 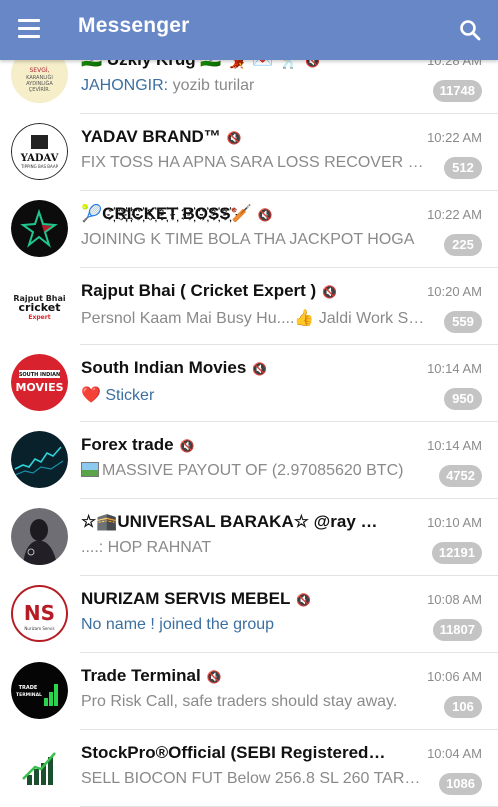 What do you see at coordinates (248, 239) in the screenshot?
I see `chat-preview: JOINING K TIME BOLA THA JACKPOT HOGA` at bounding box center [248, 239].